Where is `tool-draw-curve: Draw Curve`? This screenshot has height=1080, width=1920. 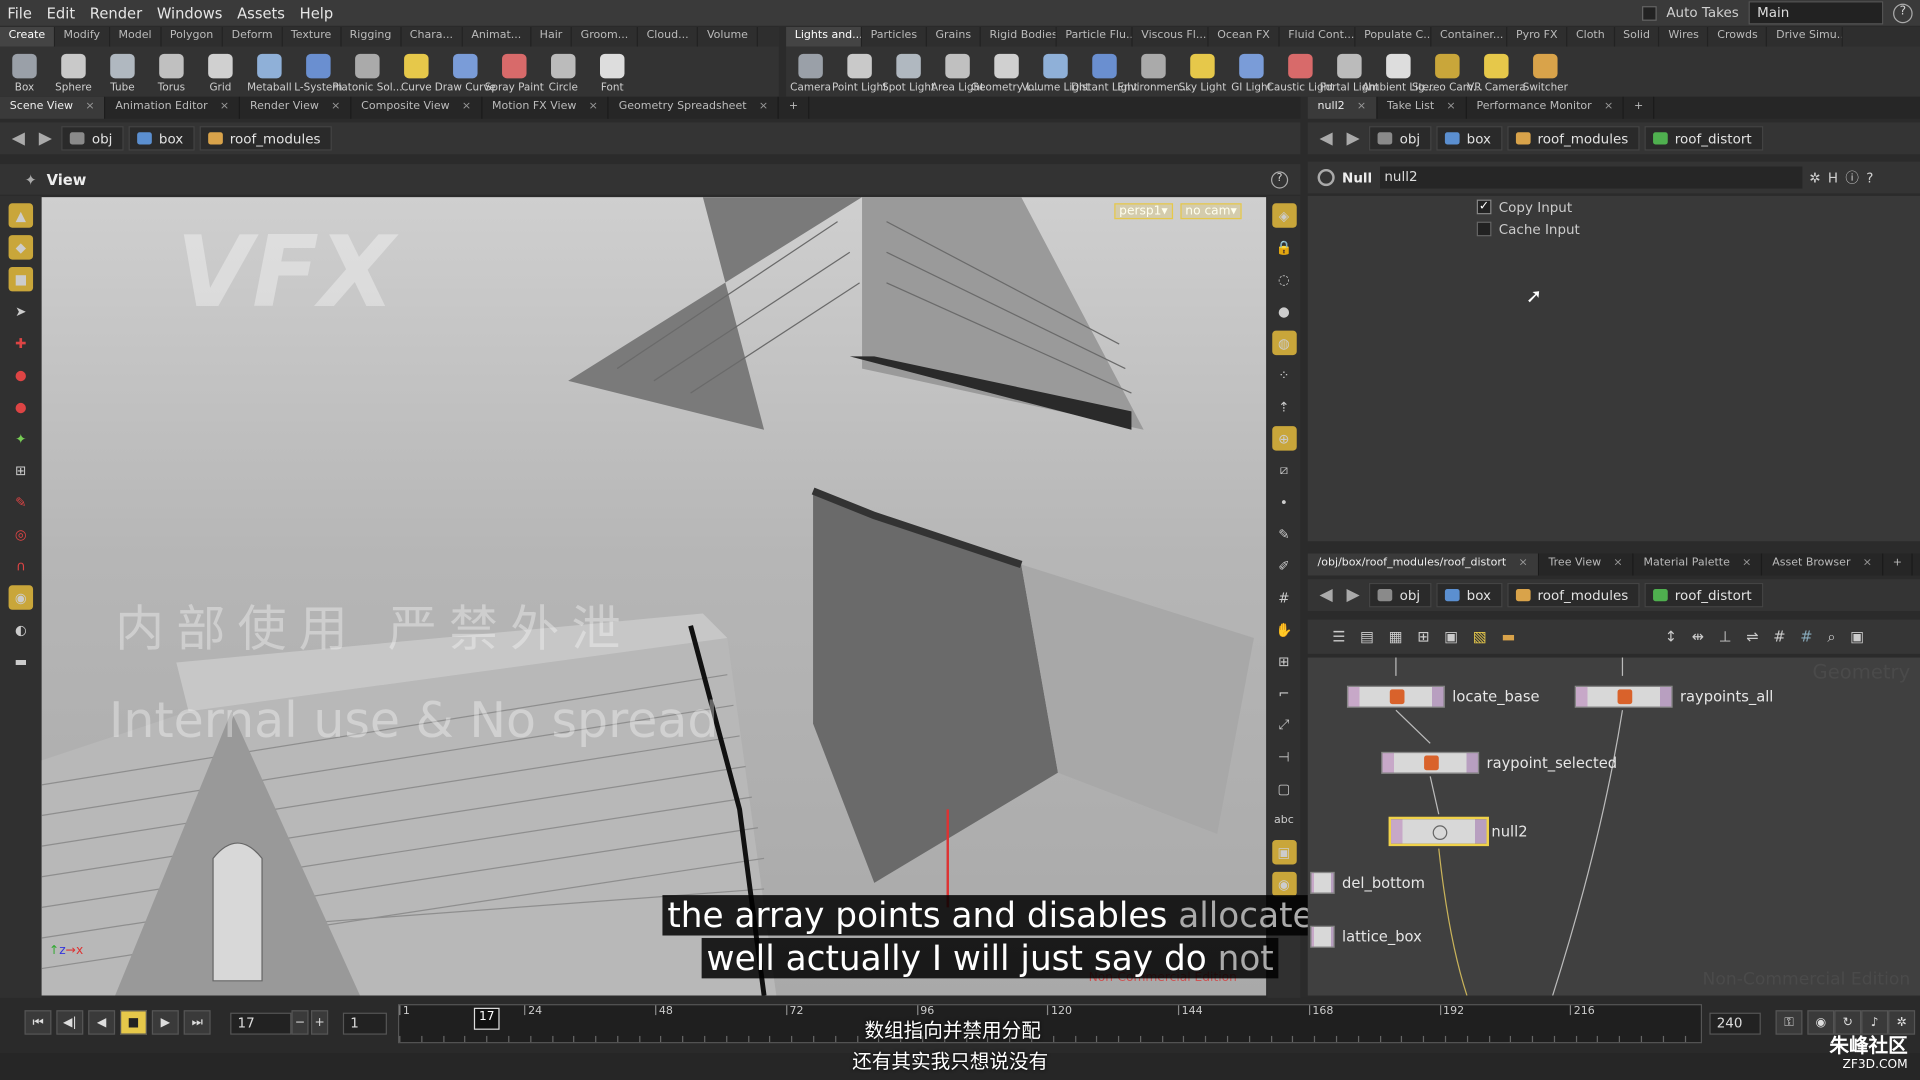 tool-draw-curve: Draw Curve is located at coordinates (465, 72).